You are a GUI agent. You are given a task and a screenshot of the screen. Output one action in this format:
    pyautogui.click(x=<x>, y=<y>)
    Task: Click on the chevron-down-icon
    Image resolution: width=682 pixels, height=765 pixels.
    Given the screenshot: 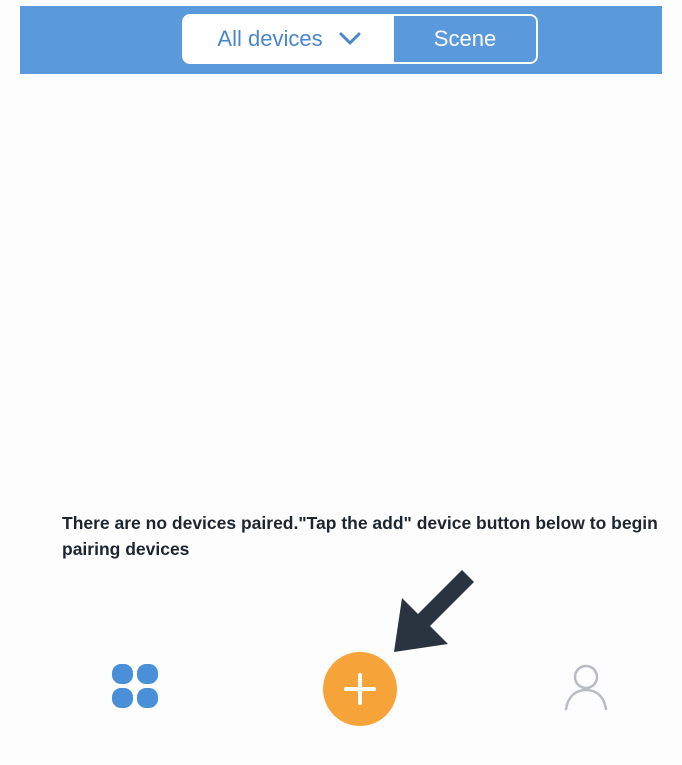 What is the action you would take?
    pyautogui.click(x=350, y=39)
    